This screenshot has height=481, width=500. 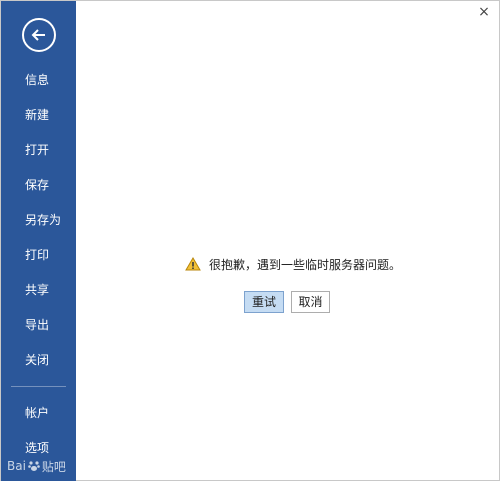 I want to click on baidu-tieba-watermark: Bai 贴吧, so click(x=36, y=466).